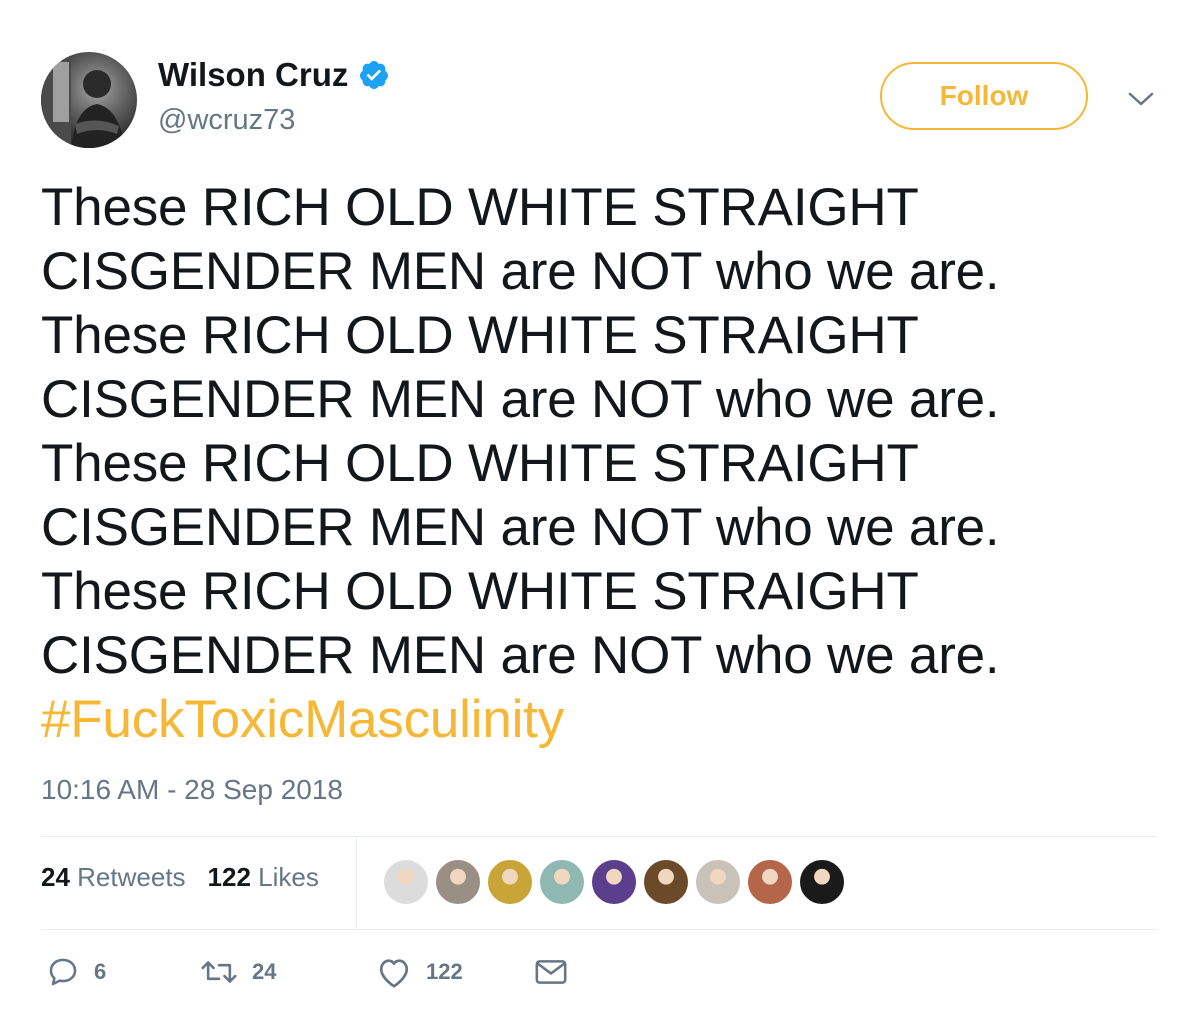  I want to click on reply-icon, so click(63, 972).